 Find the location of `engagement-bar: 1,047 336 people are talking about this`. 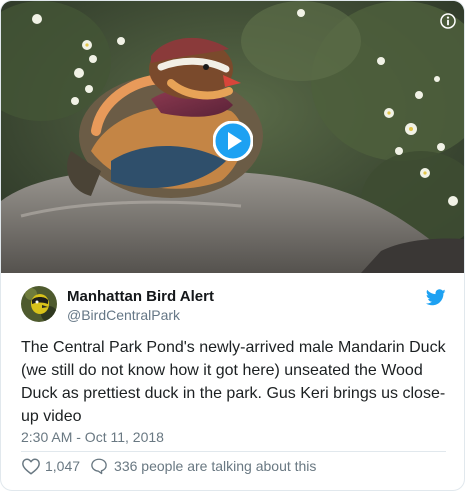

engagement-bar: 1,047 336 people are talking about this is located at coordinates (168, 466).